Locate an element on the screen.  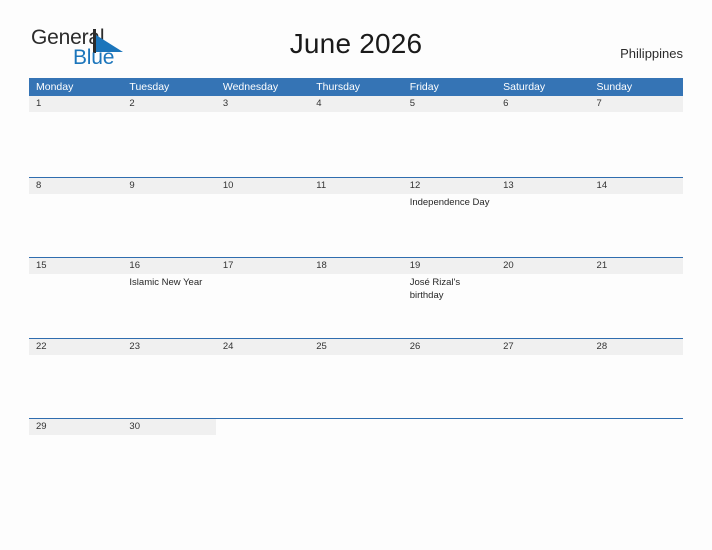
calendar-week-cells: 8 9 10 11 12 Independence Day 13 14 is located at coordinates (356, 218).